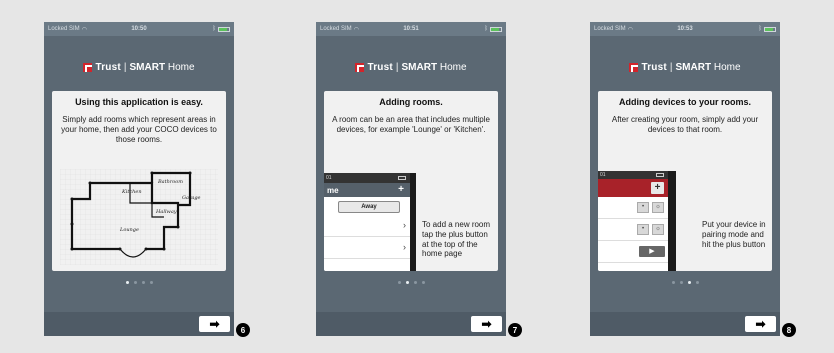 The width and height of the screenshot is (834, 353). I want to click on bathroom-label: Bathroom, so click(170, 182).